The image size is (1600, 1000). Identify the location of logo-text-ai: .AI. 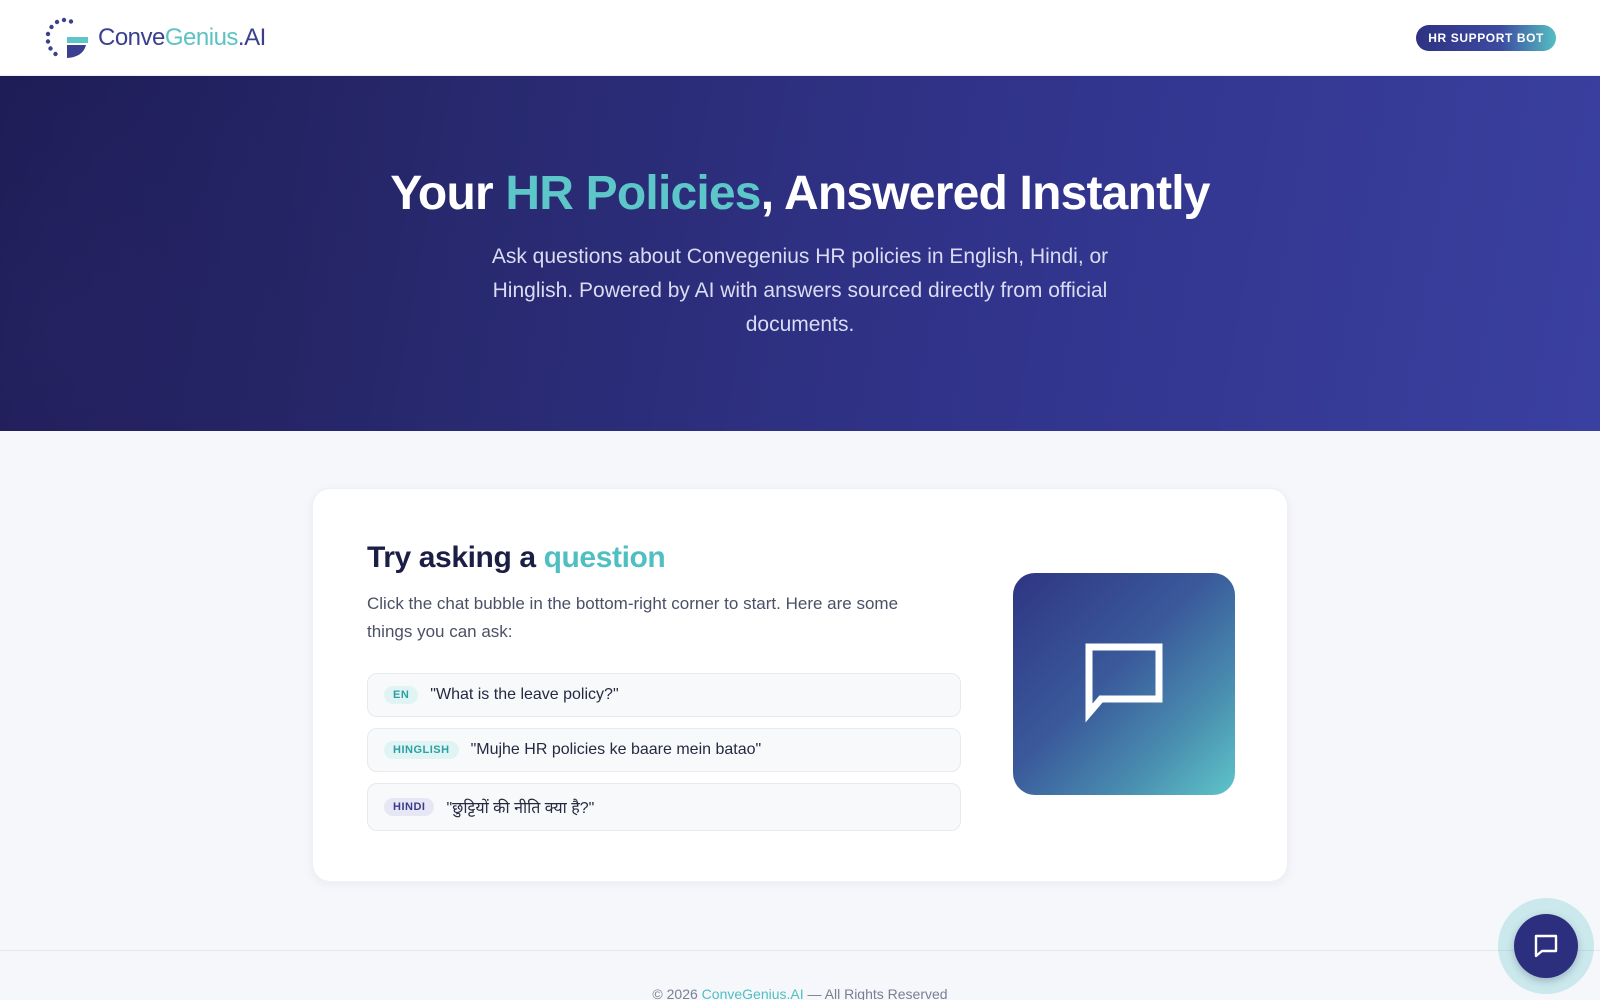
(251, 37).